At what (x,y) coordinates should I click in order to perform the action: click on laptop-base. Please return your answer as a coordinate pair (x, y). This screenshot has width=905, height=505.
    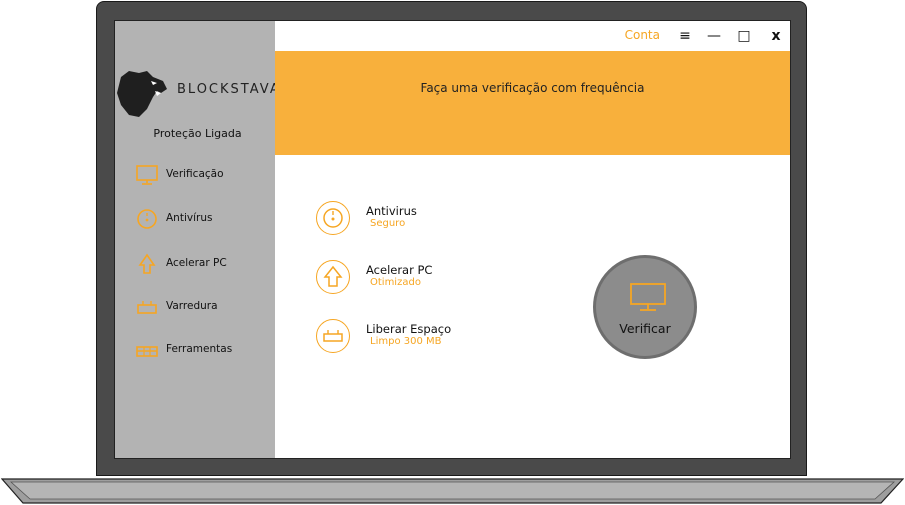
    Looking at the image, I should click on (452, 491).